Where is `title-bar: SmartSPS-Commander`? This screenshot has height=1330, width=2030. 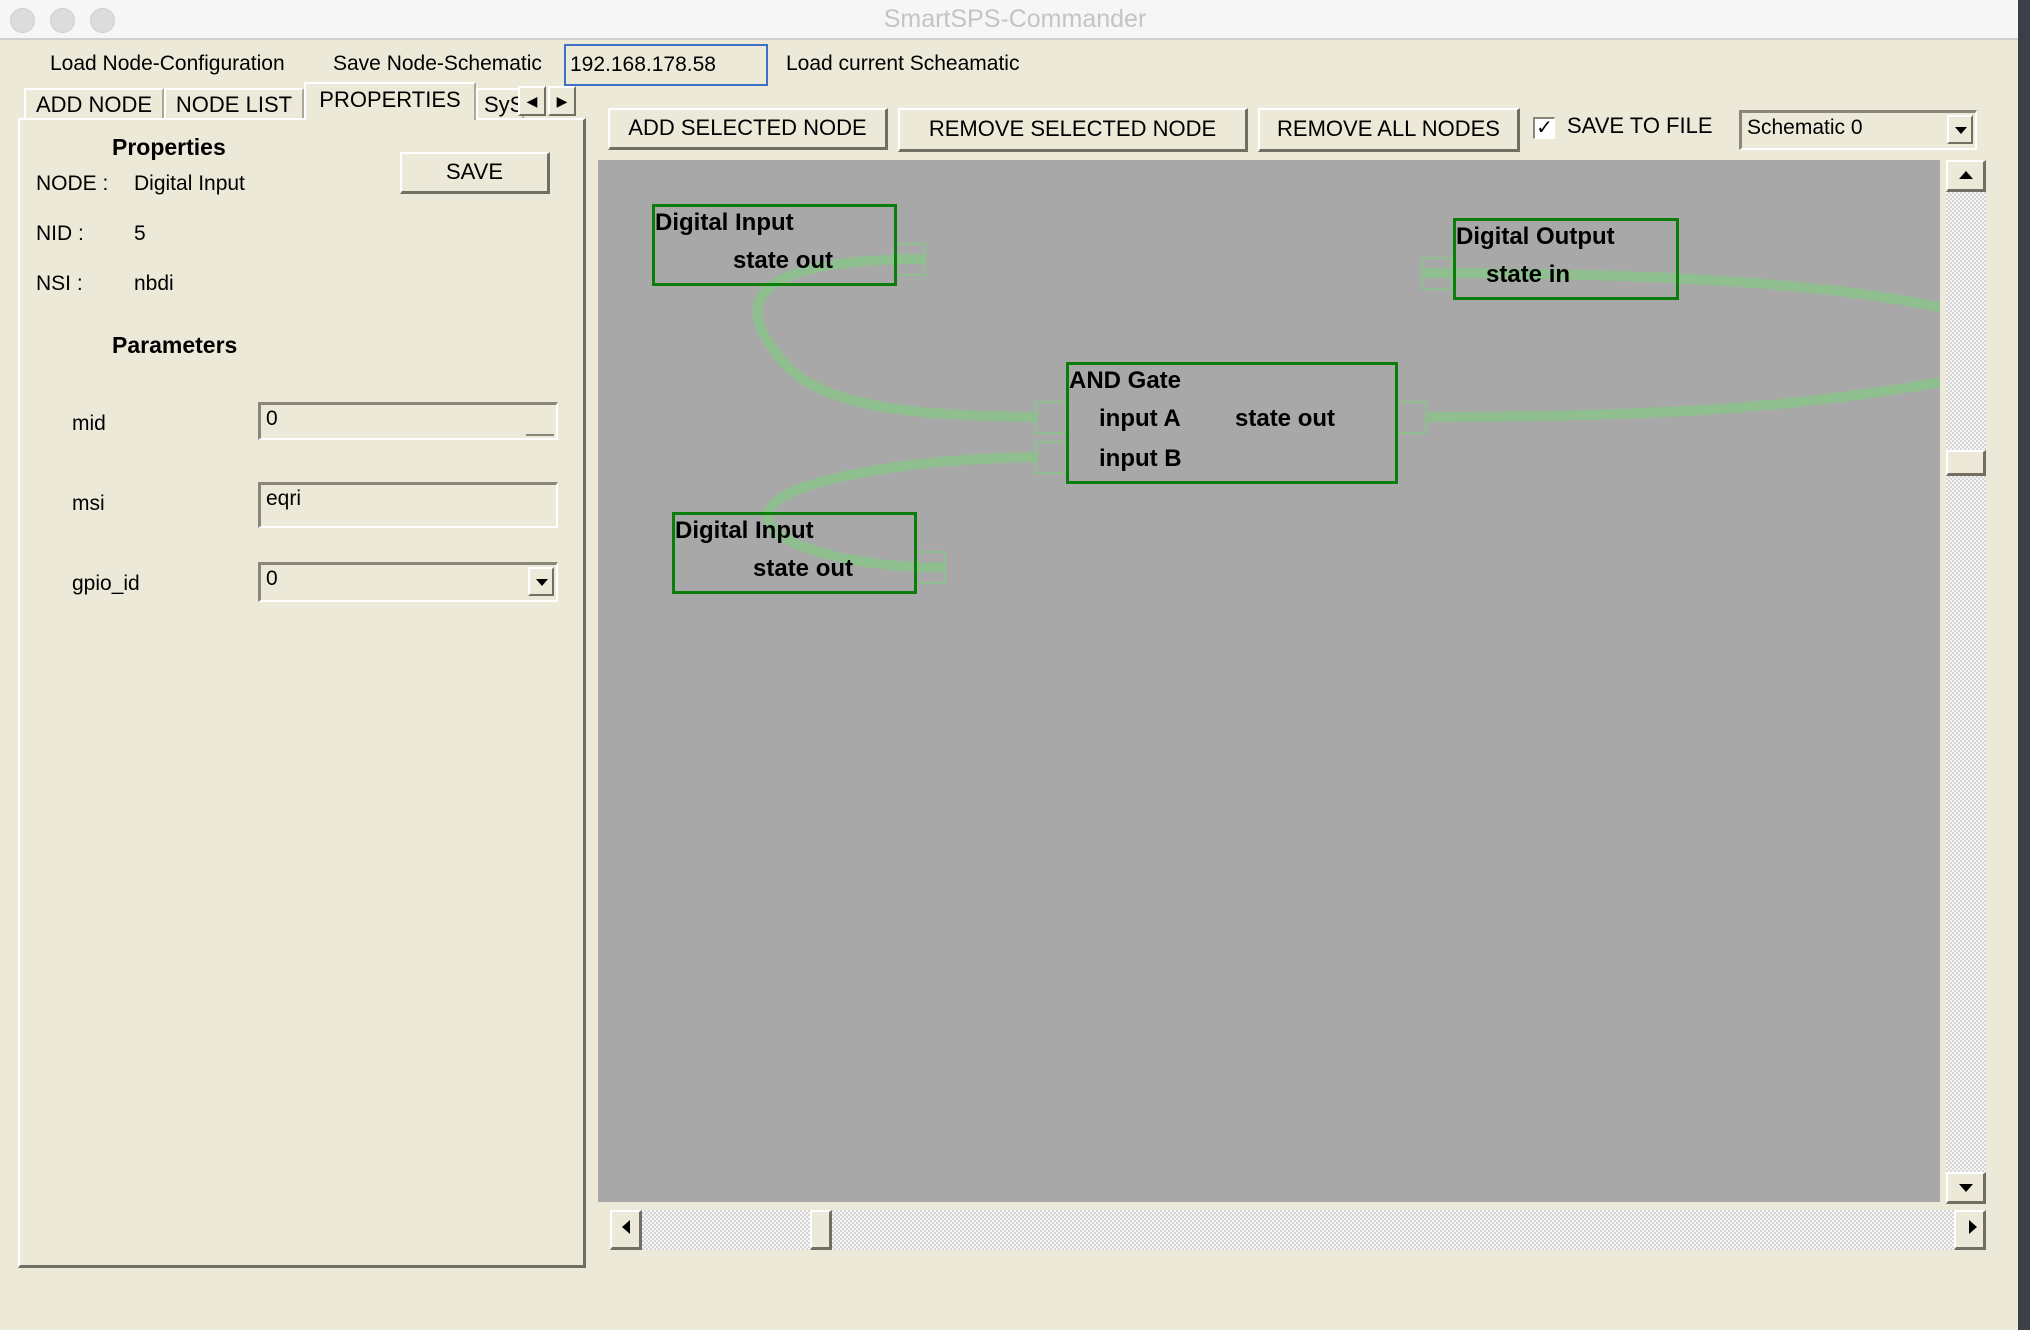 title-bar: SmartSPS-Commander is located at coordinates (1015, 20).